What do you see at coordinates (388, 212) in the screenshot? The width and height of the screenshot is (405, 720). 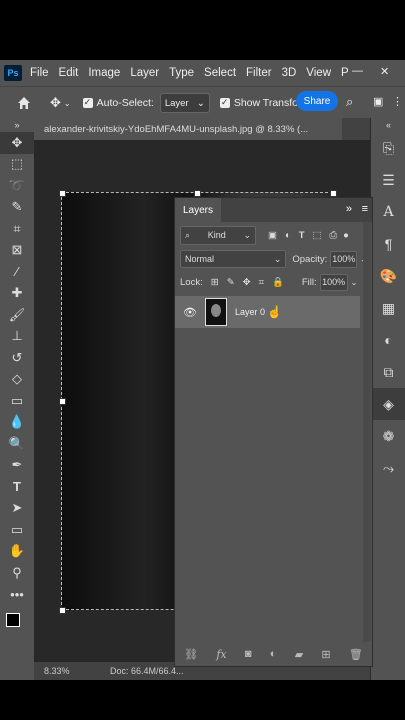 I see `character-icon: A` at bounding box center [388, 212].